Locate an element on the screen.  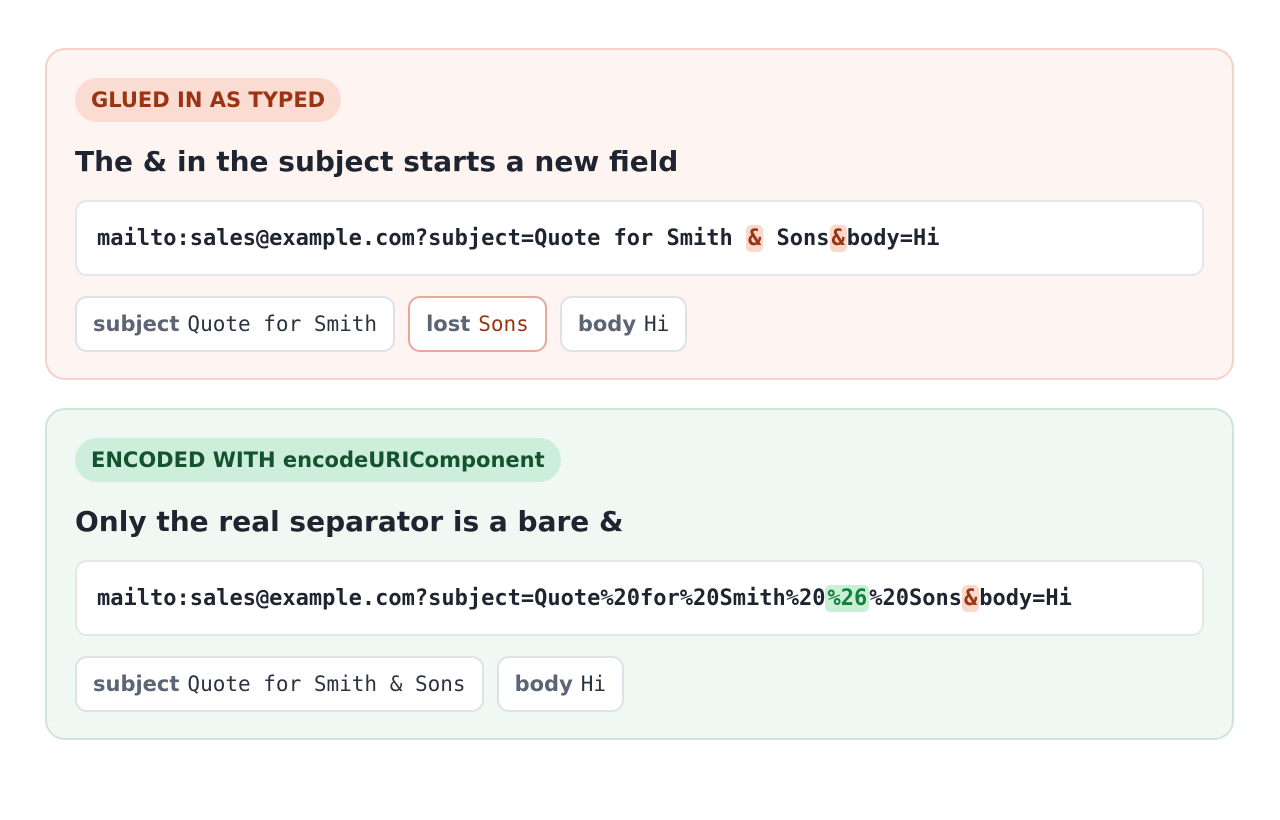
glued-headline: The & in the subject starts a new field is located at coordinates (377, 161).